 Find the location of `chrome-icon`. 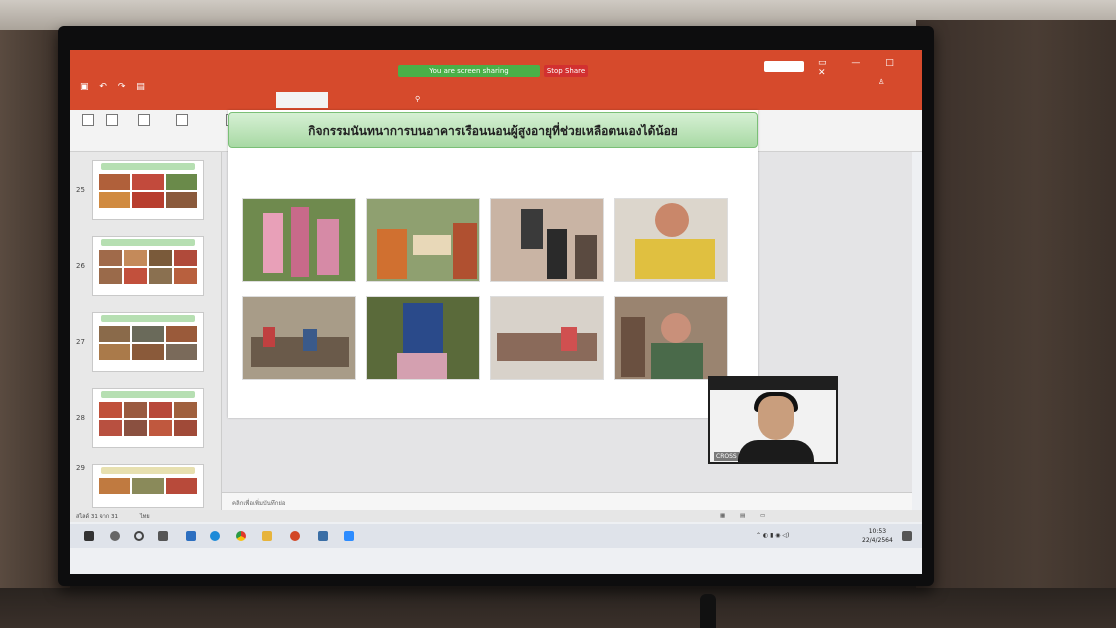

chrome-icon is located at coordinates (241, 536).